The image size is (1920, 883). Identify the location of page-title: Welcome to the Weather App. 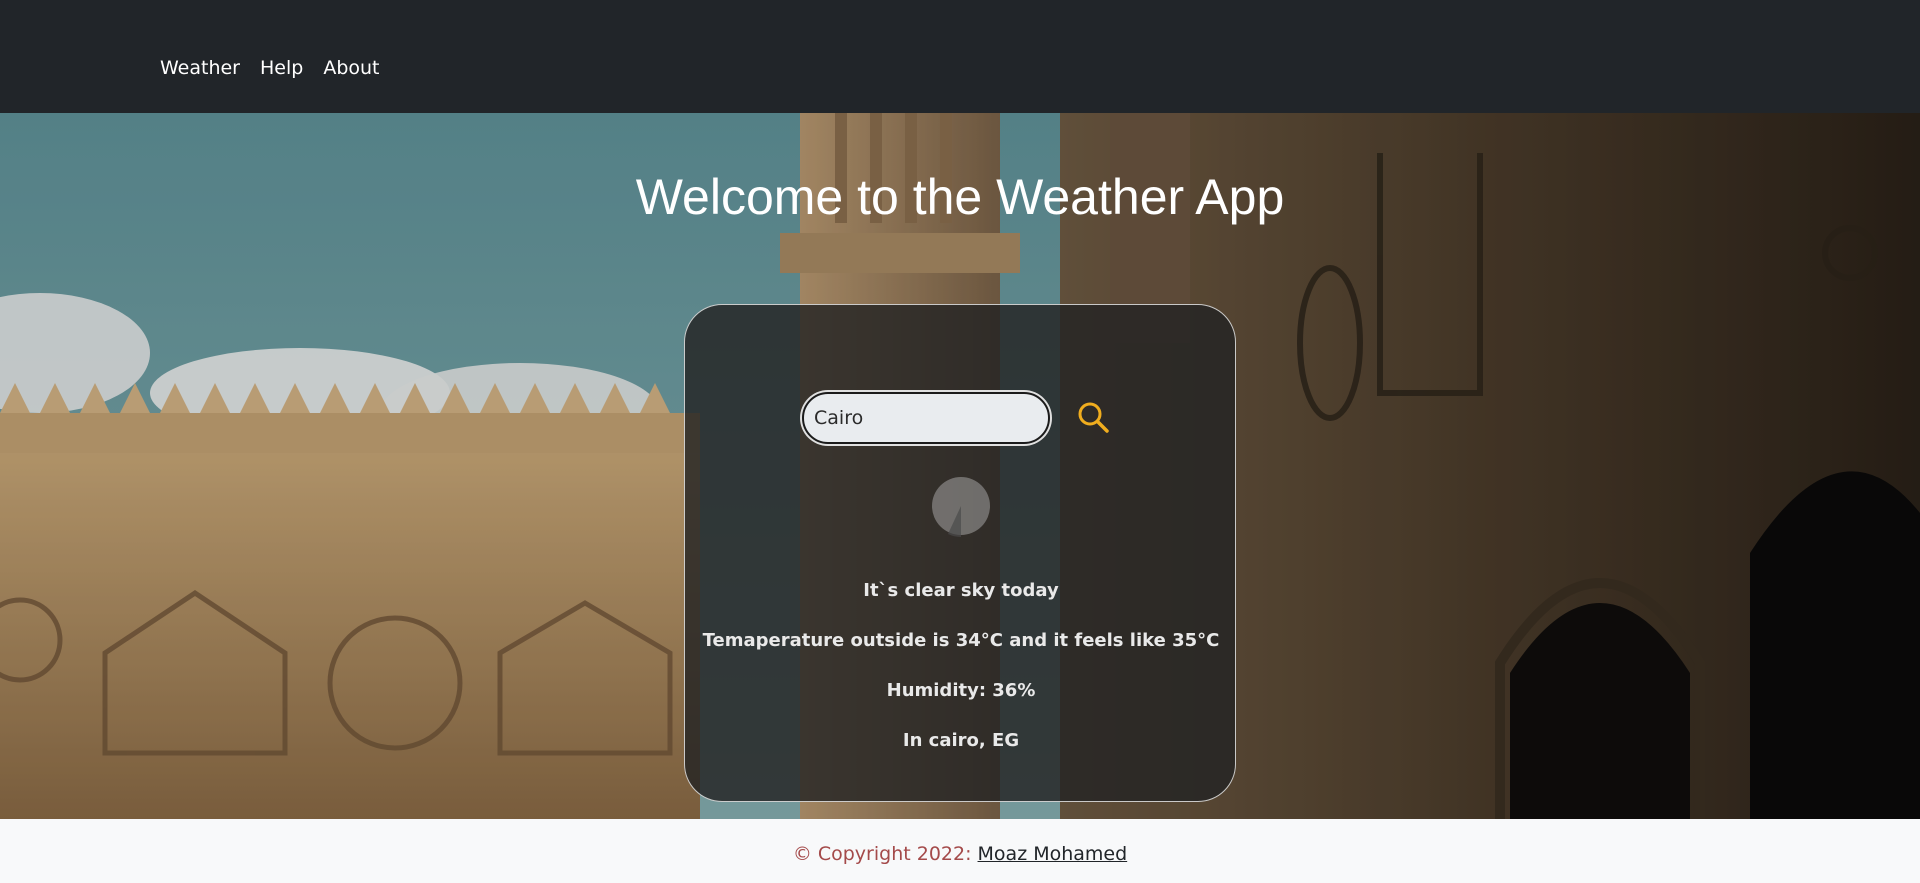
(960, 197).